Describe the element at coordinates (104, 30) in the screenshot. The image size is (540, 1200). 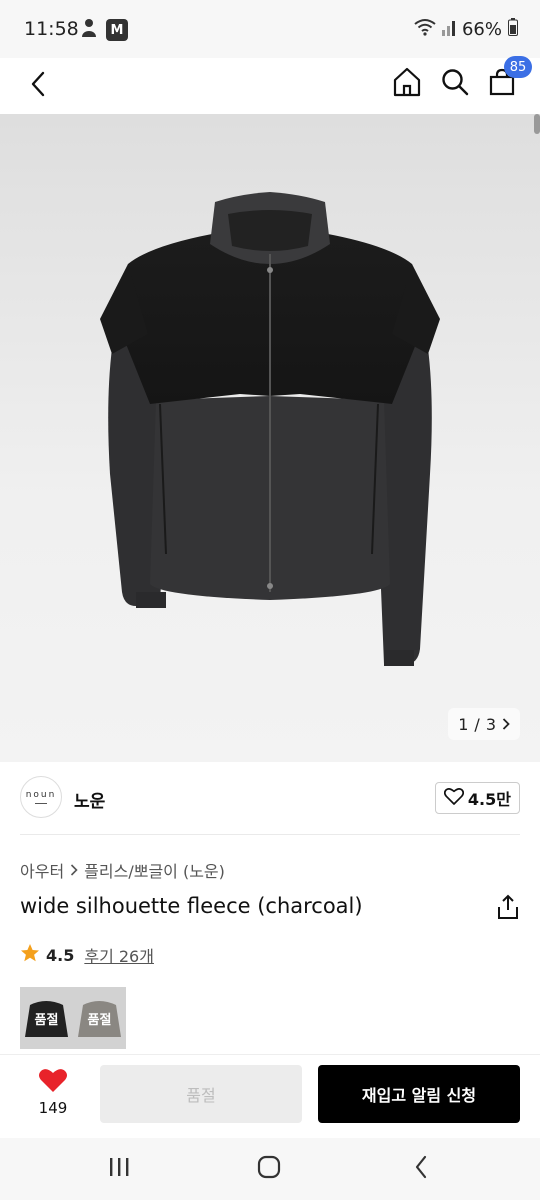
I see `status-left-icons: M` at that location.